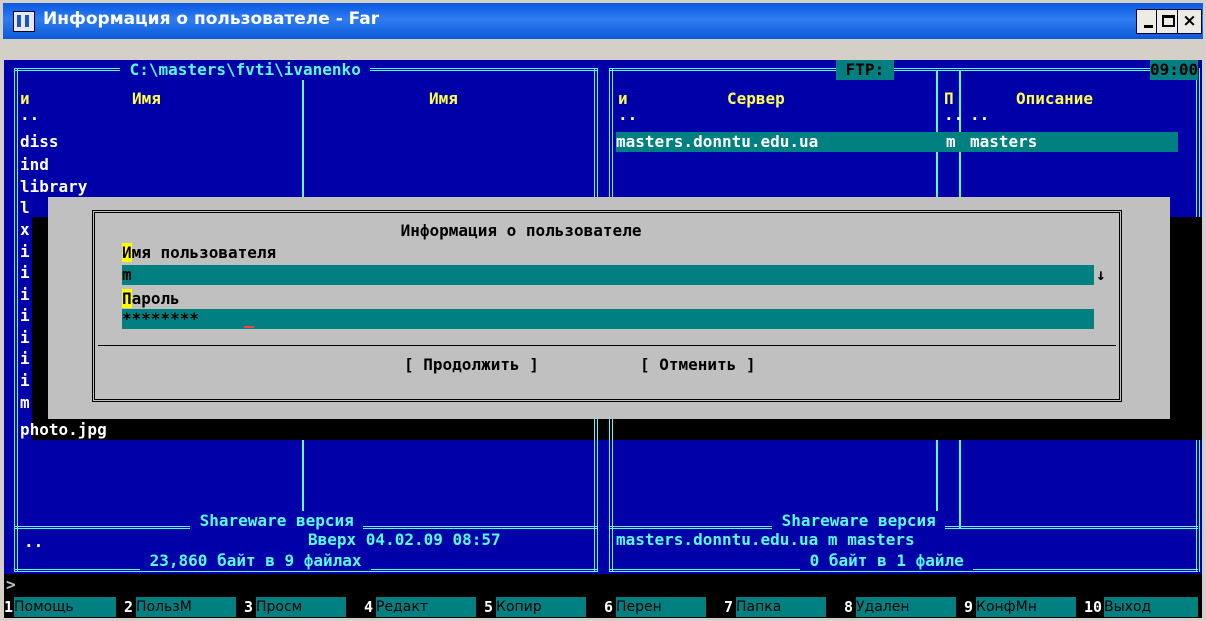  What do you see at coordinates (369, 607) in the screenshot?
I see `key-number: 4` at bounding box center [369, 607].